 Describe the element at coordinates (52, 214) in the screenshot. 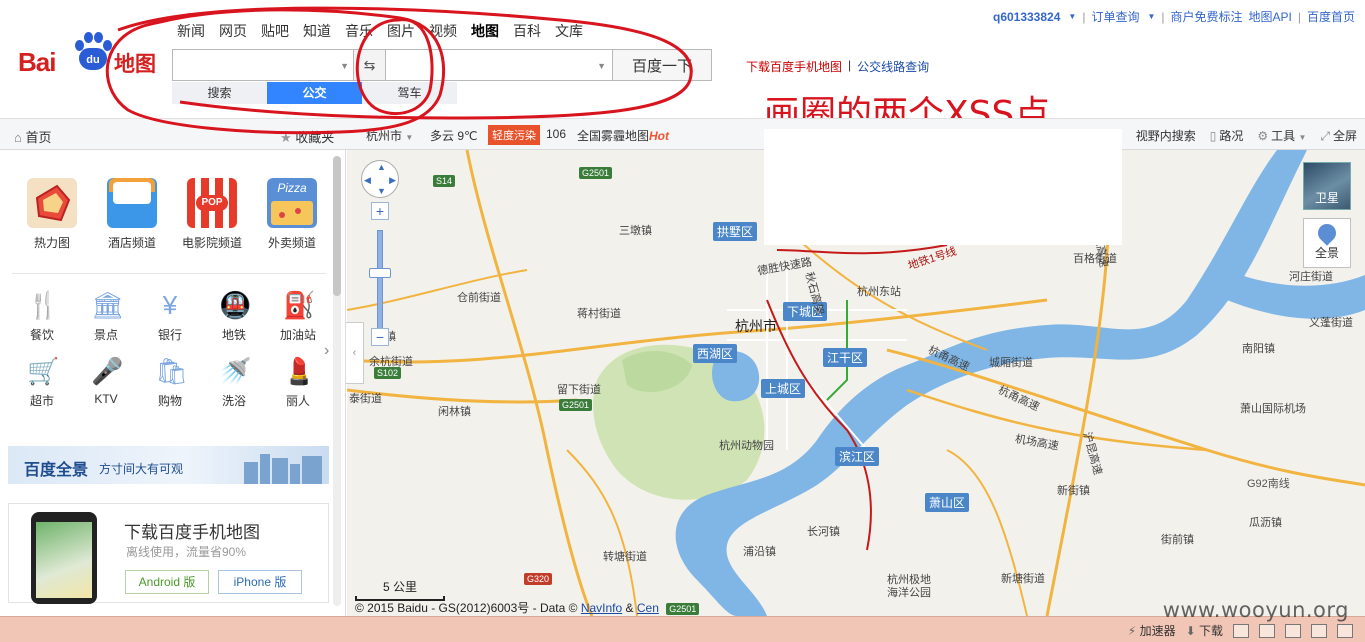

I see `heatmap-channel: 热力图` at that location.